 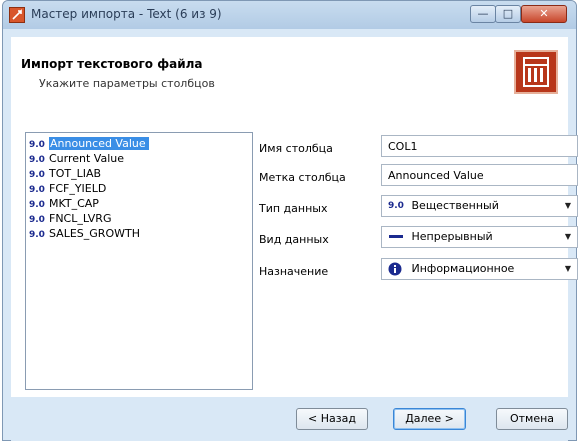 I want to click on page-subtitle: Укажите параметры столбцов, so click(x=127, y=83).